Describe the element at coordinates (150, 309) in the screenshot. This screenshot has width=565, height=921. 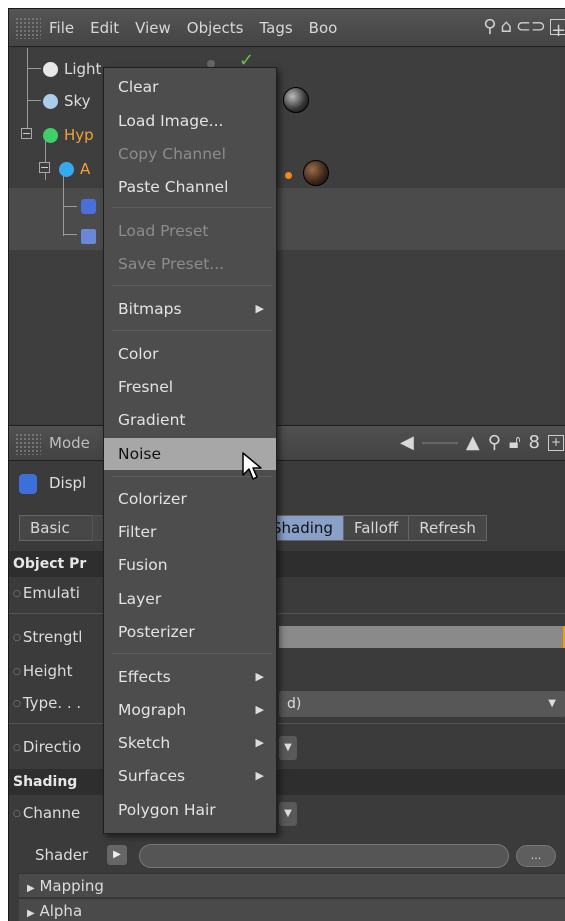
I see `menu-item-label: Bitmaps` at that location.